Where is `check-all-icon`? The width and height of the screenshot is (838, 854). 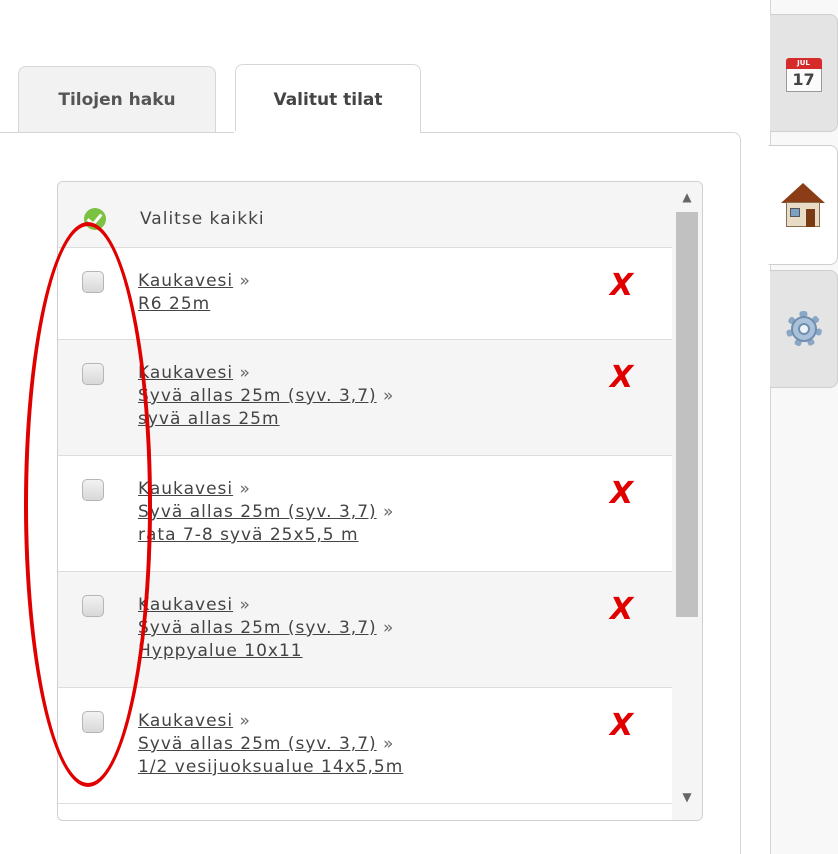
check-all-icon is located at coordinates (95, 219).